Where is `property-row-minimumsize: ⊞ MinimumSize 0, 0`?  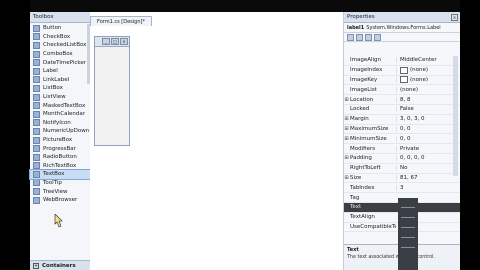 property-row-minimumsize: ⊞ MinimumSize 0, 0 is located at coordinates (402, 139).